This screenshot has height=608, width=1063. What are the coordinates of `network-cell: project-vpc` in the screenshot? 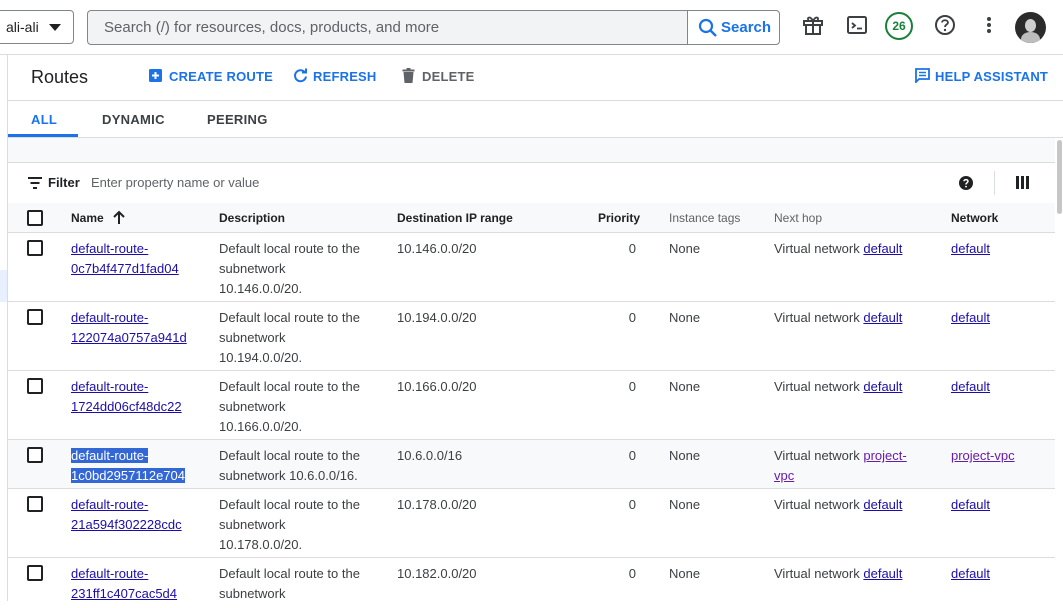 It's located at (983, 456).